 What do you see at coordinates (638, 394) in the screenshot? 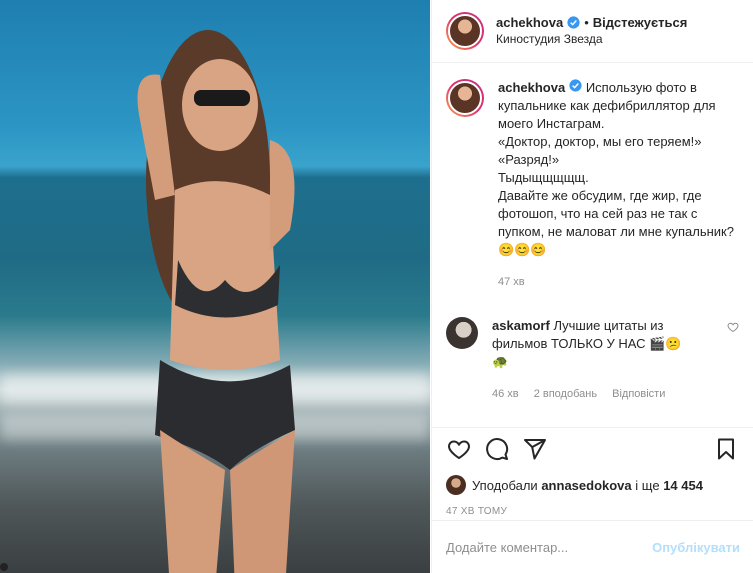
I see `reply-button: Відповісти` at bounding box center [638, 394].